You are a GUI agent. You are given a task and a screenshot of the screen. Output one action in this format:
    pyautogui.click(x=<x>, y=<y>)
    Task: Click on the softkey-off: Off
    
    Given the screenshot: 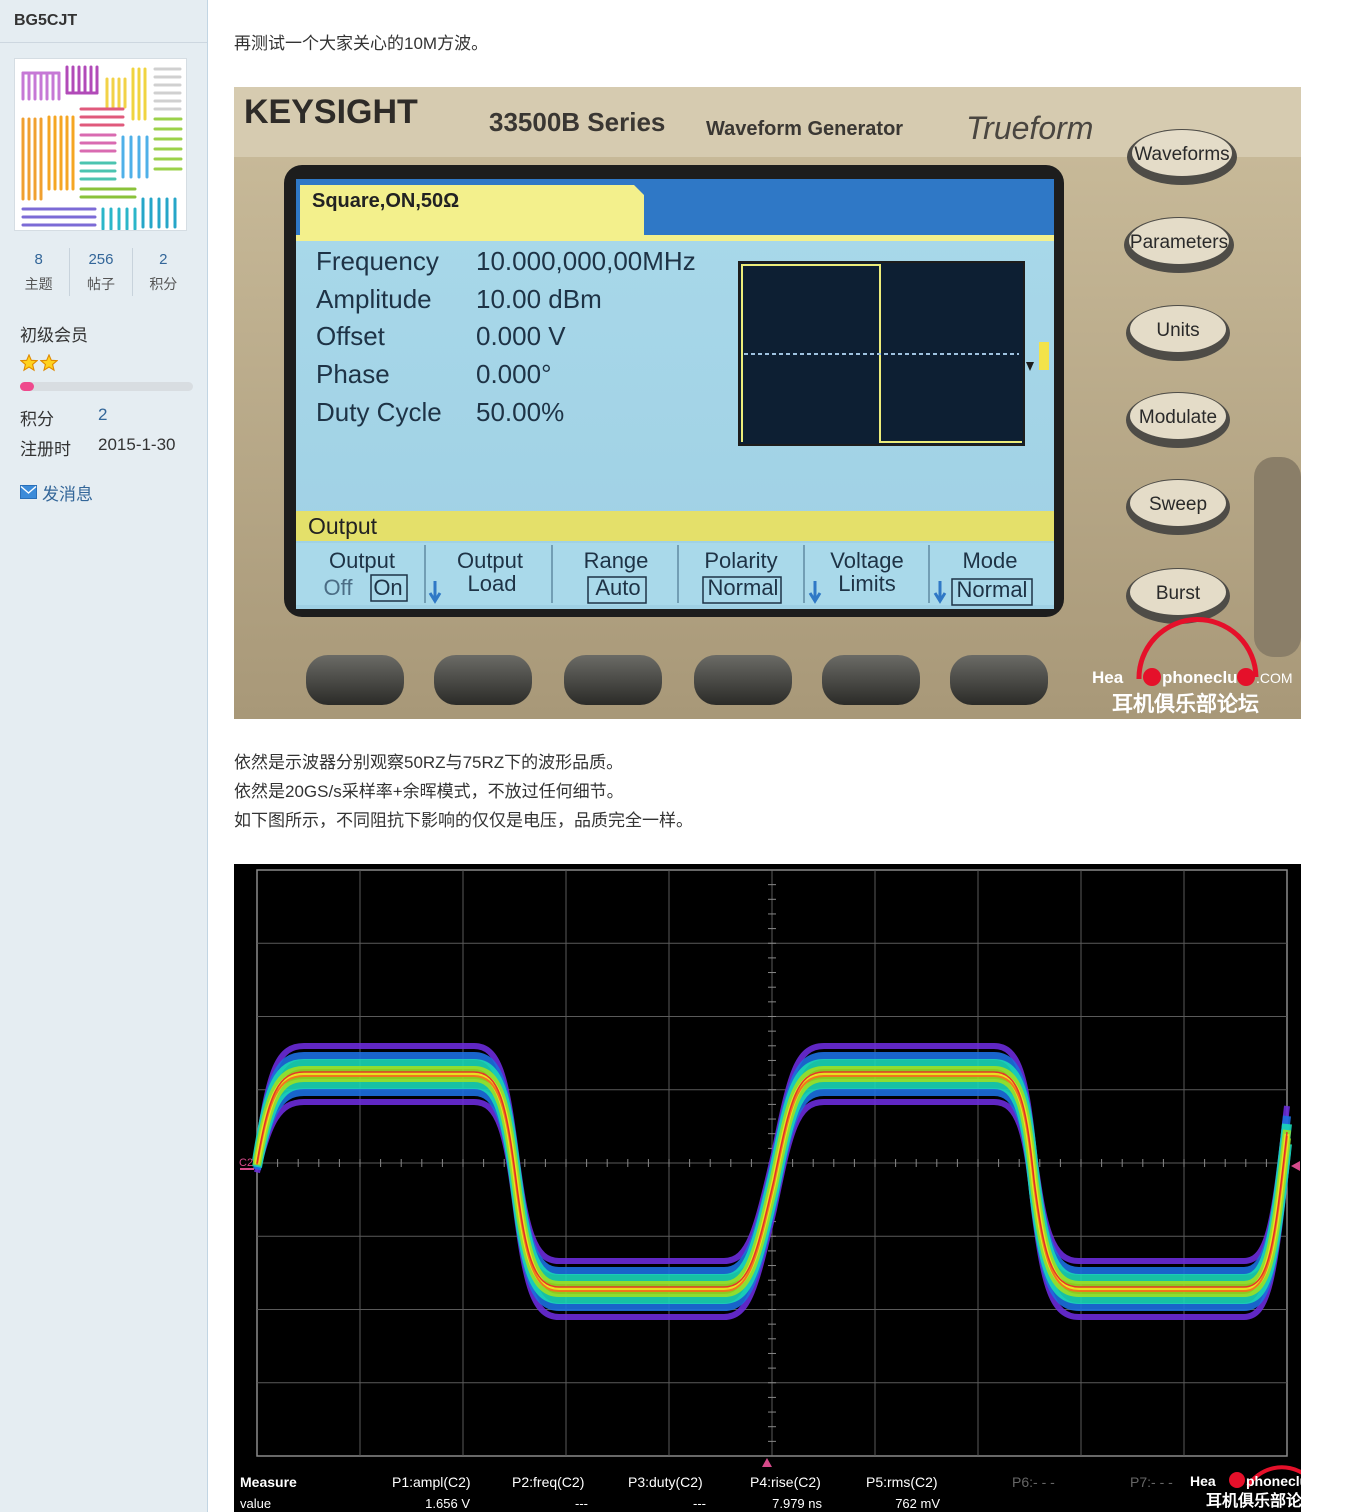 What is the action you would take?
    pyautogui.click(x=339, y=587)
    